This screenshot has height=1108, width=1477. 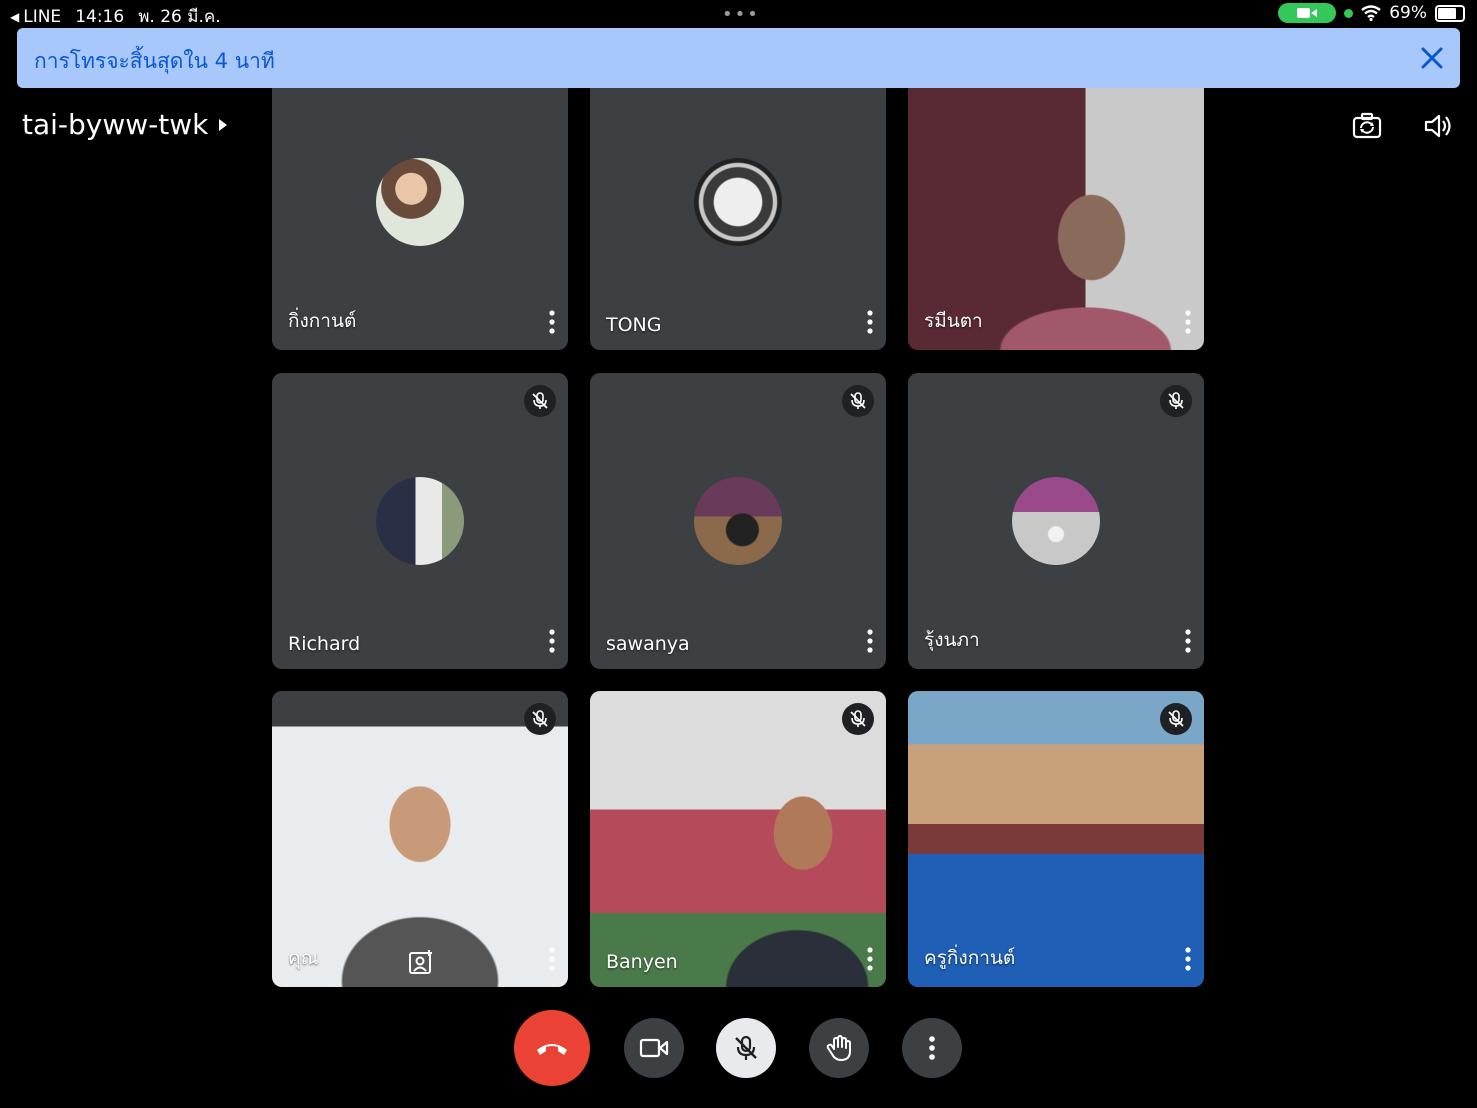 I want to click on participant-tile: รุ้งนภา, so click(x=1056, y=521).